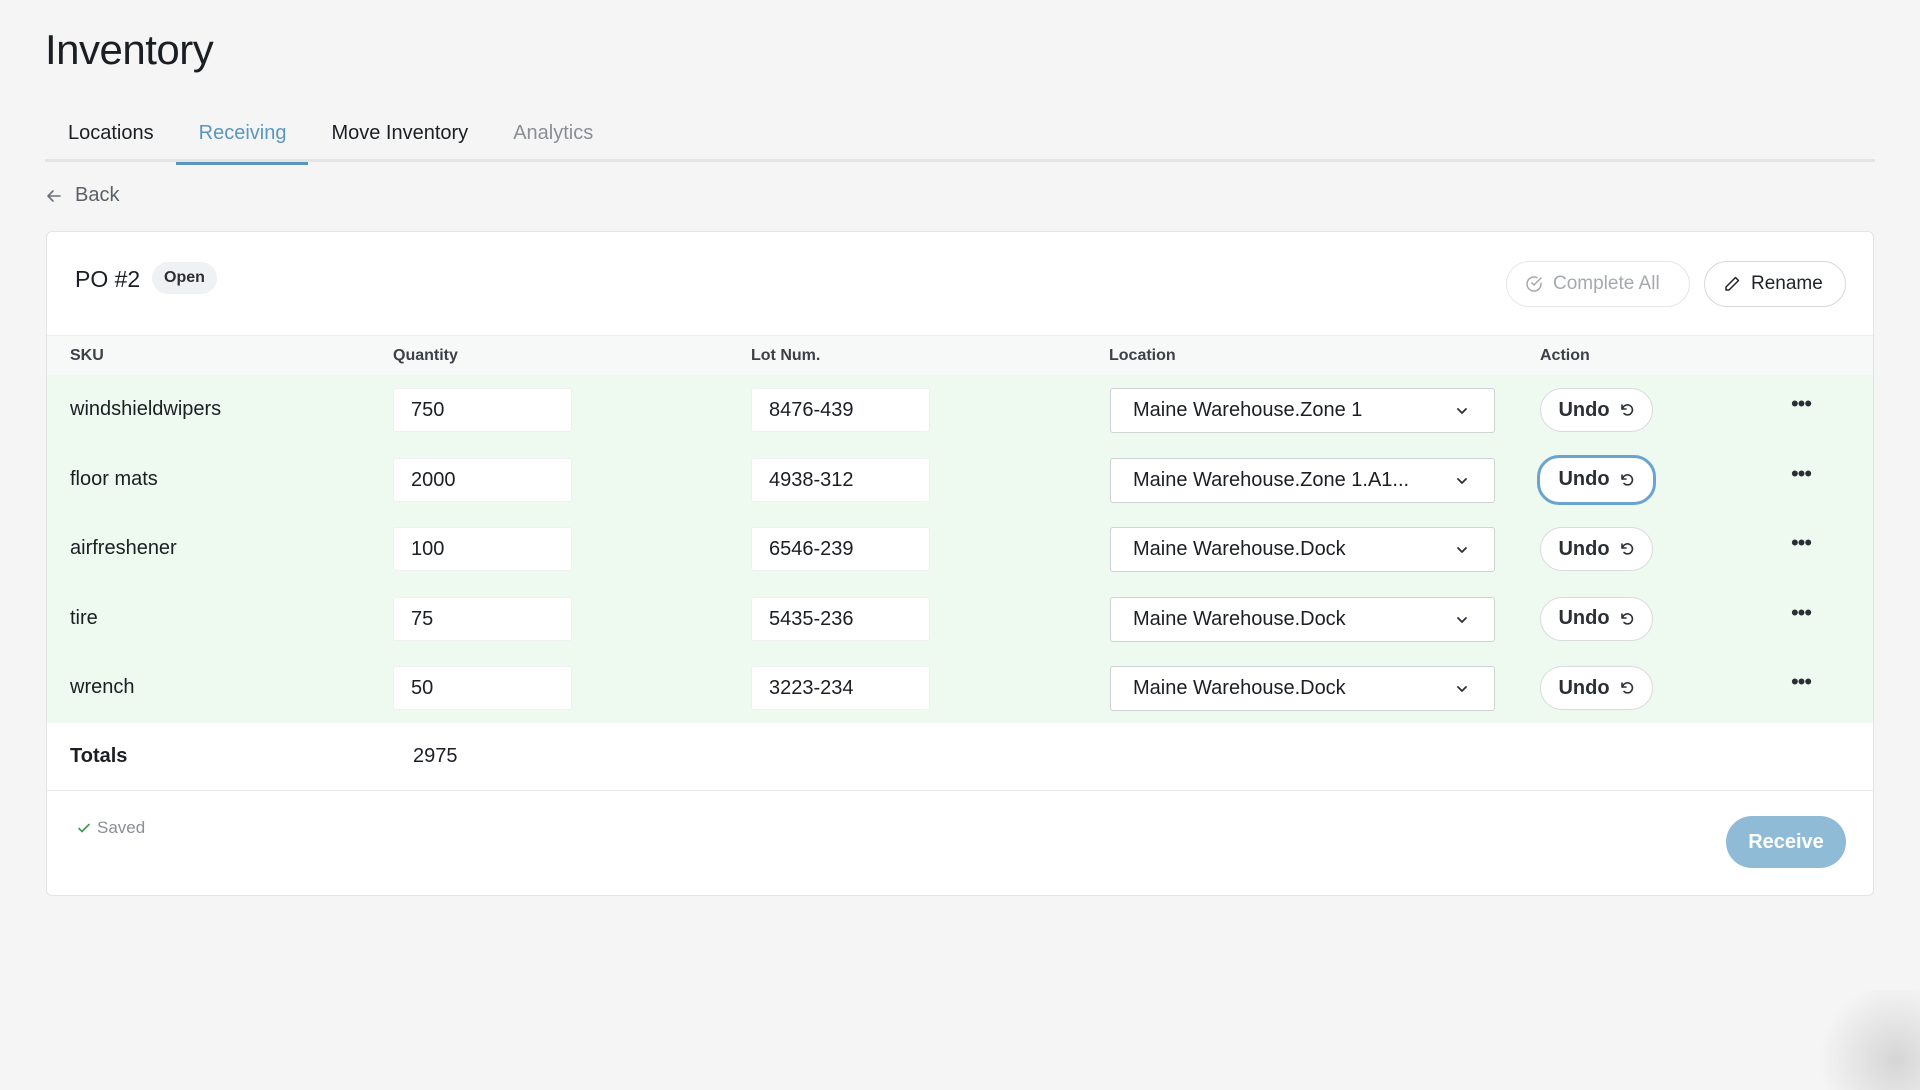 The image size is (1920, 1090). I want to click on rename-button: Rename, so click(1775, 284).